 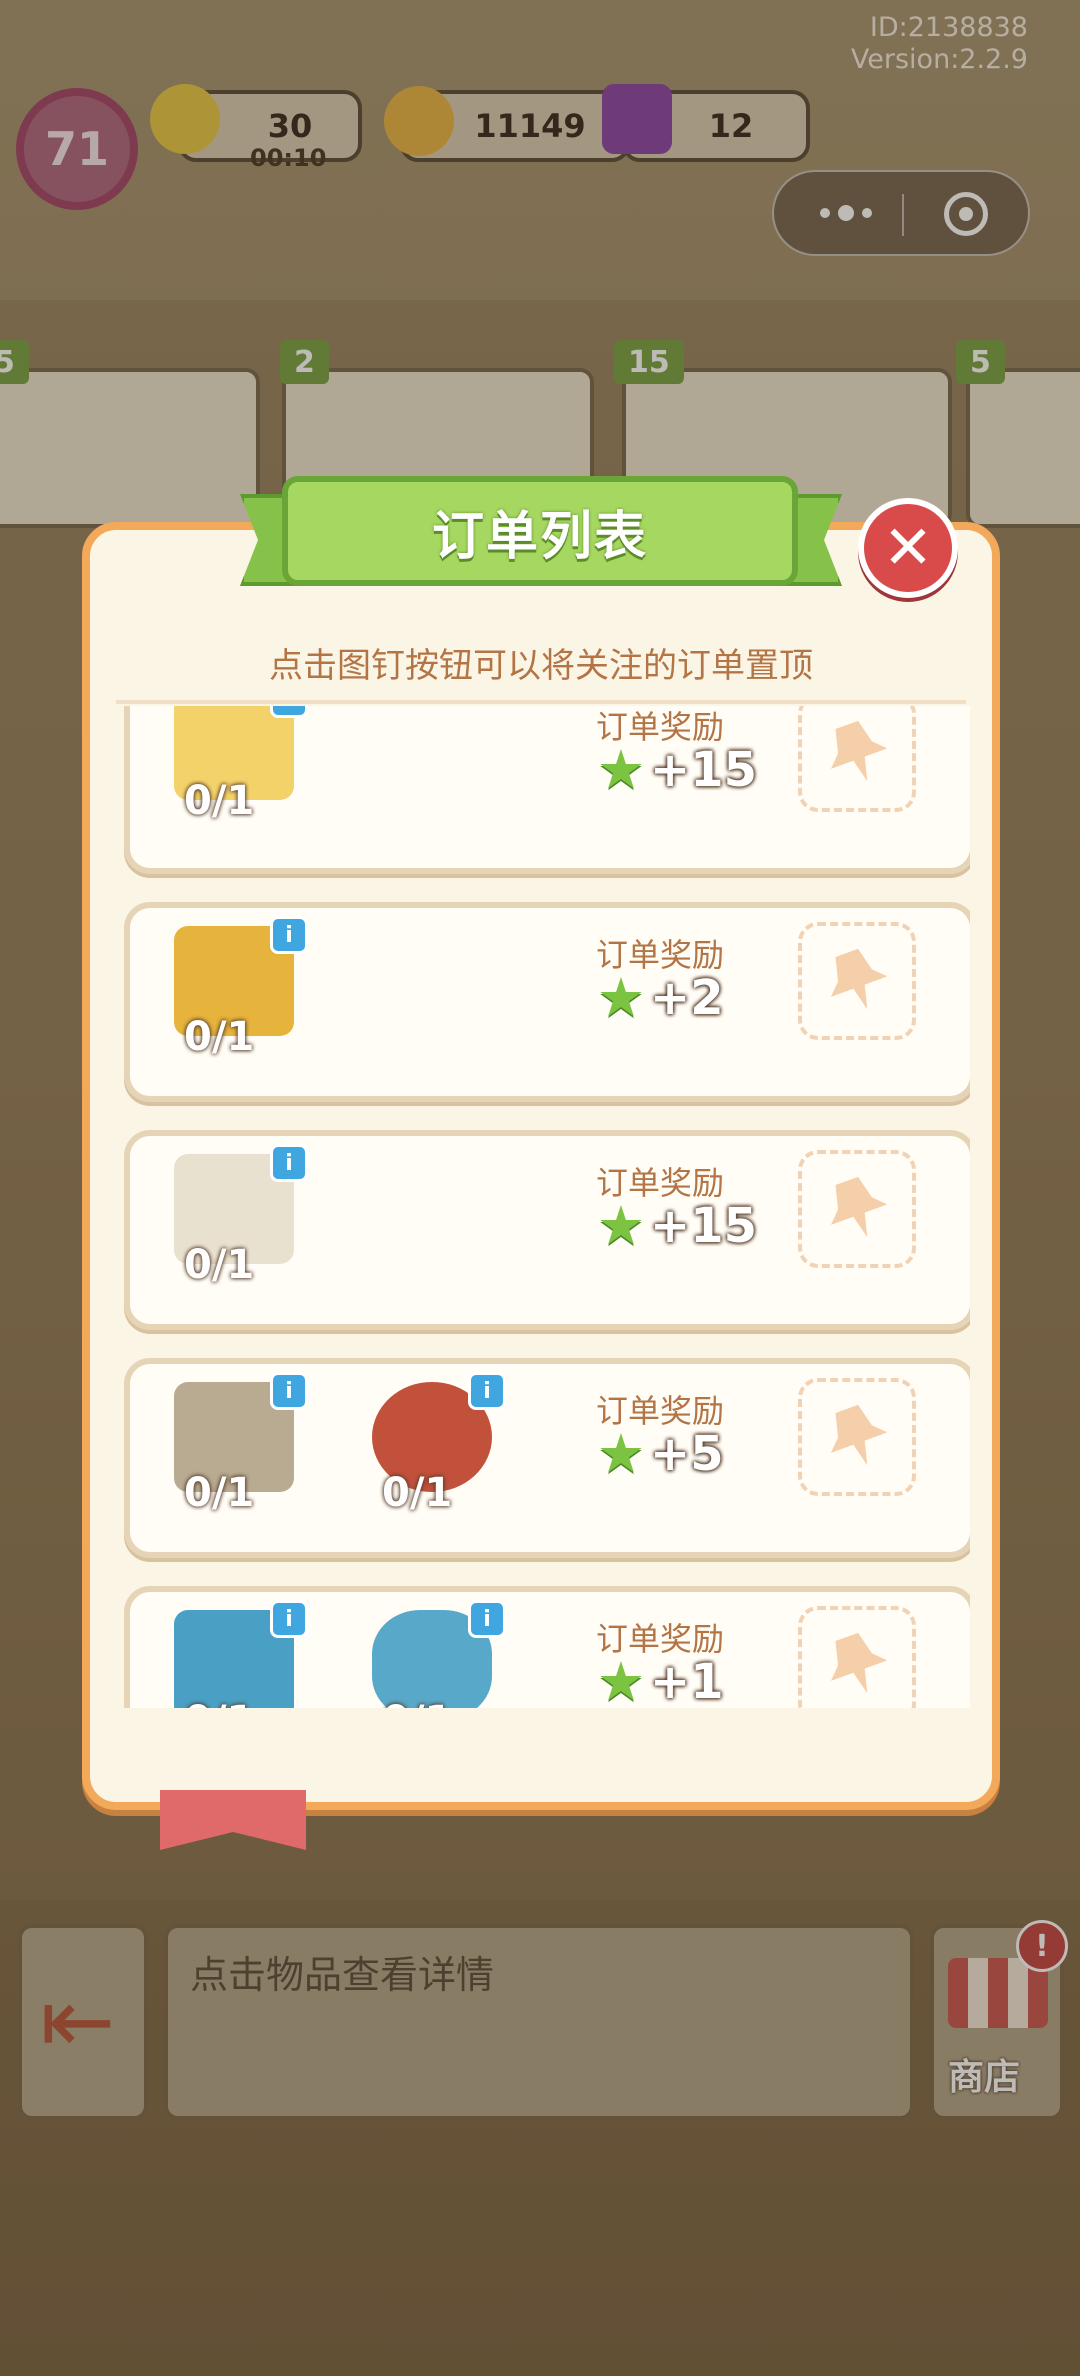 I want to click on reward: ★ +1, so click(x=660, y=1681).